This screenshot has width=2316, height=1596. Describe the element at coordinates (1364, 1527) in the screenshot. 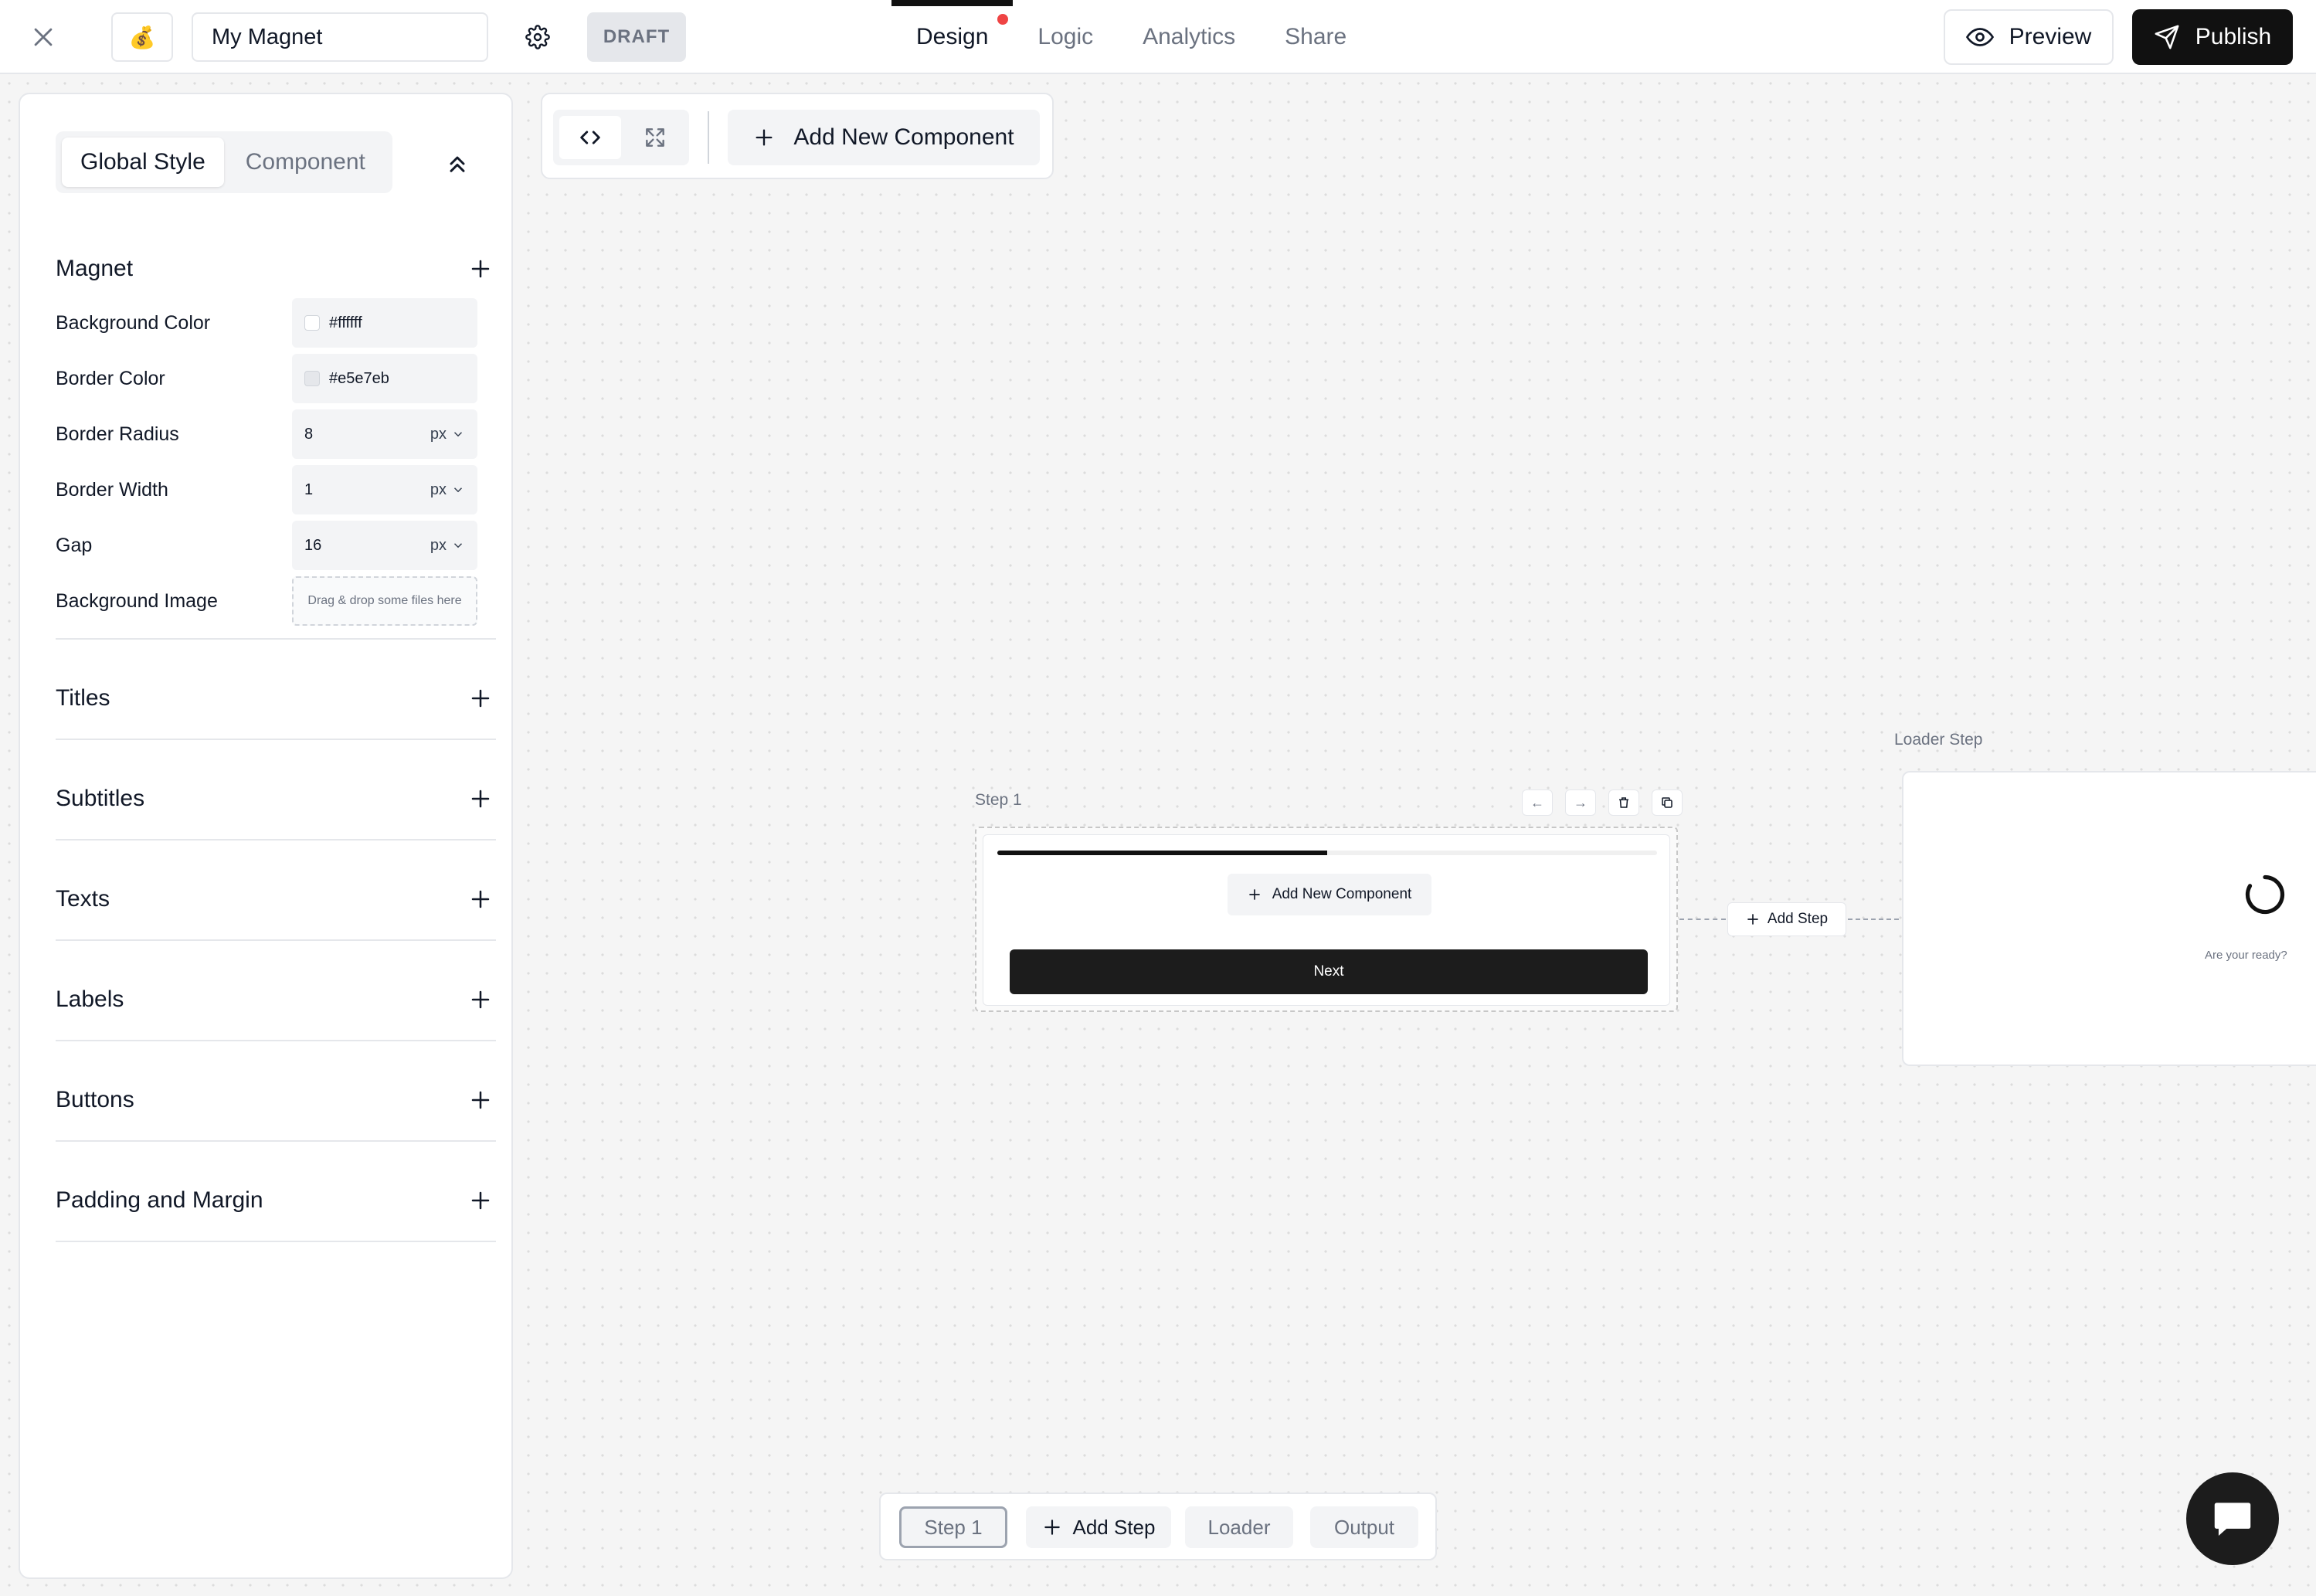

I see `step-nav-output: Output` at that location.